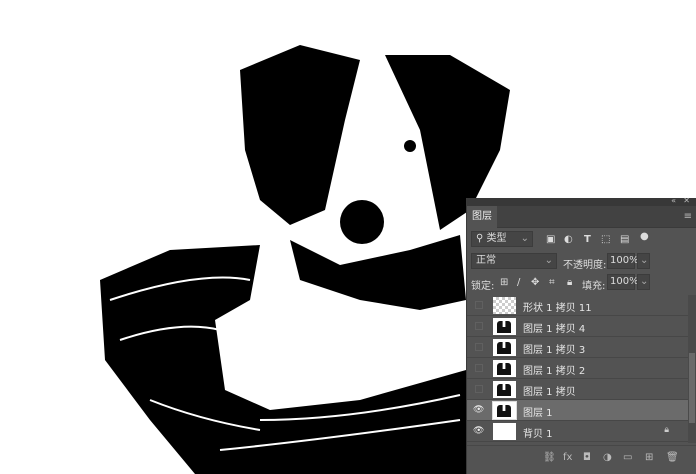 This screenshot has height=474, width=696. Describe the element at coordinates (550, 239) in the screenshot. I see `pixel-filter-icon: ▣` at that location.